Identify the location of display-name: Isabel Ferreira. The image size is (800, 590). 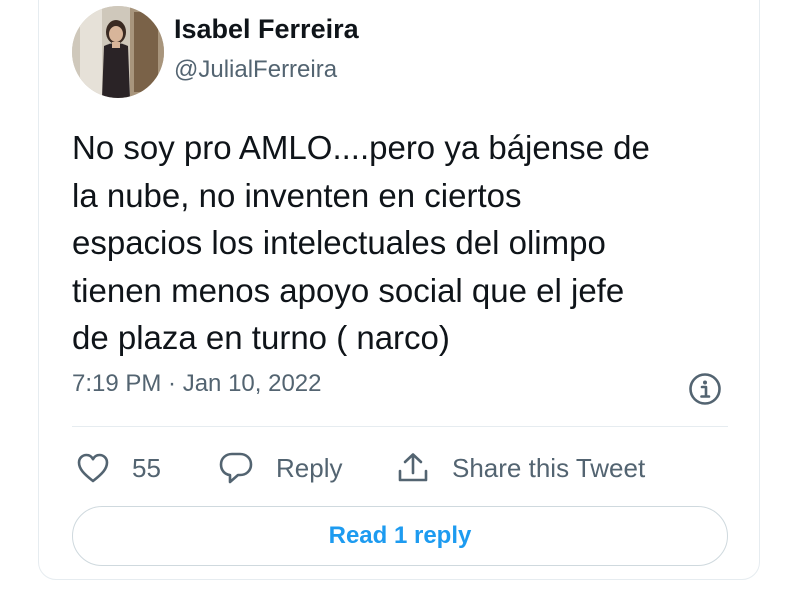
(266, 29).